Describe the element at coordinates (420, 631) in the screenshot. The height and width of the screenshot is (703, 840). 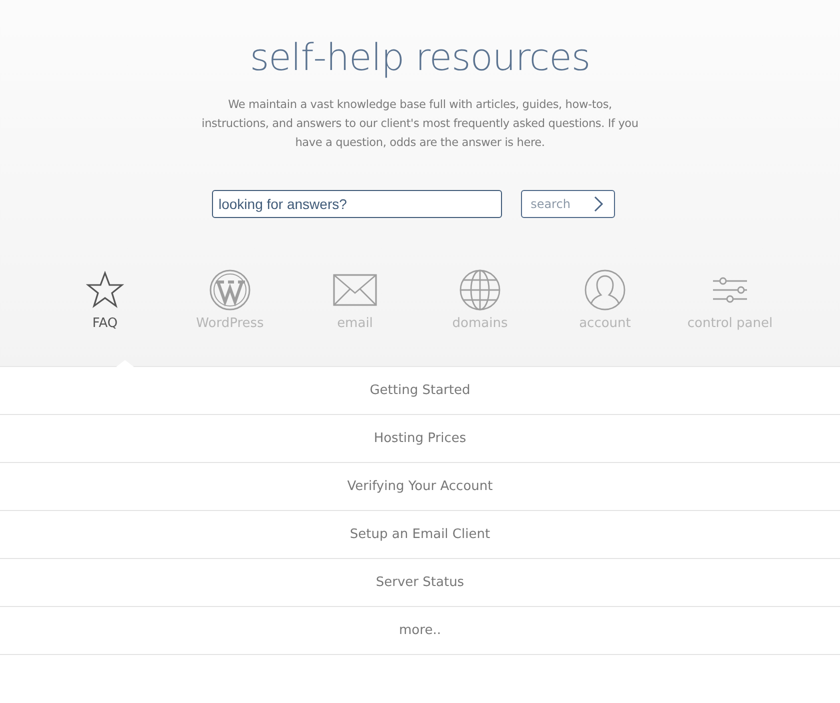
I see `faq-link: more..` at that location.